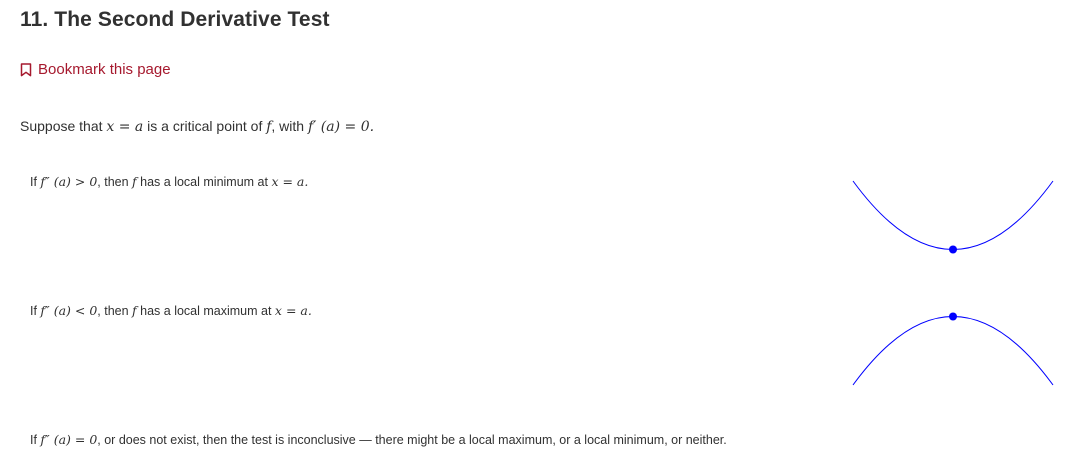 This screenshot has height=468, width=1083. I want to click on local-maximum-graph, so click(953, 349).